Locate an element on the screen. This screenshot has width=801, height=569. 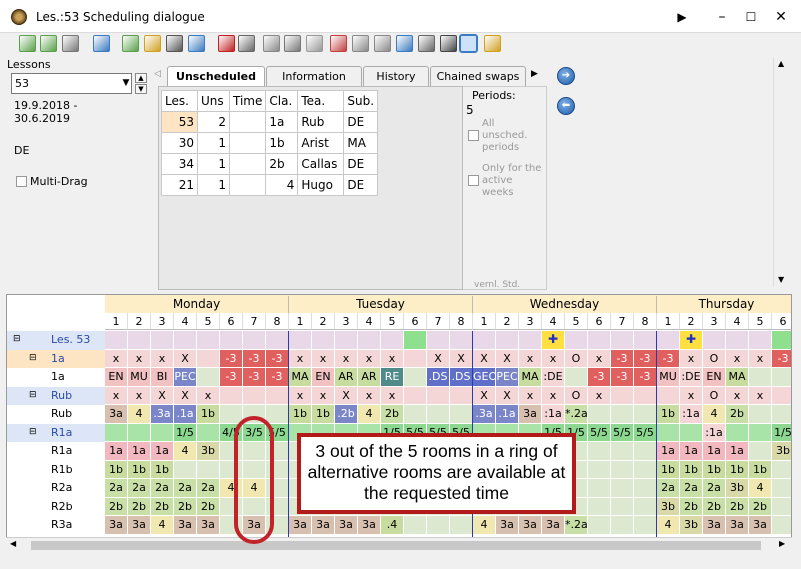
grid-cell: 5/5 is located at coordinates (599, 432).